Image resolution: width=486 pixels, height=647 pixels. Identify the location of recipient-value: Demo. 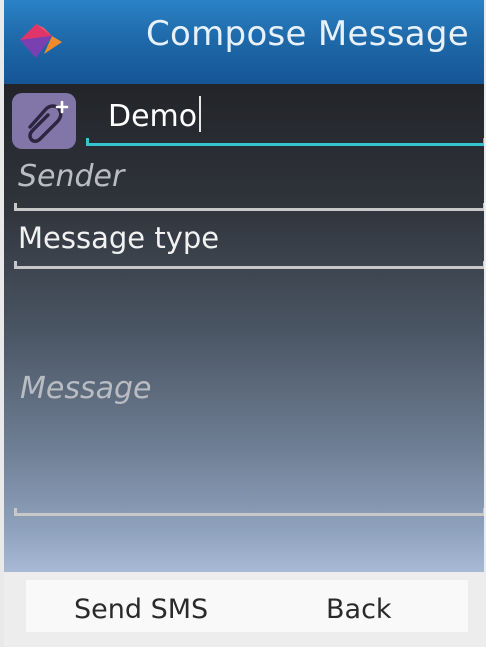
(153, 116).